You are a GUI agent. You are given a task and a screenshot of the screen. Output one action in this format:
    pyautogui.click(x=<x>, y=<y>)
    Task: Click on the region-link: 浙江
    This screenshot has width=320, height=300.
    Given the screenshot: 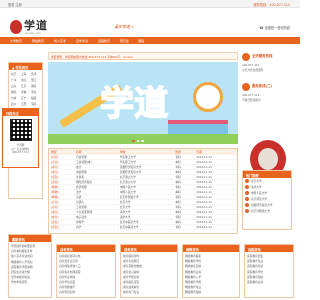 What is the action you would take?
    pyautogui.click(x=35, y=80)
    